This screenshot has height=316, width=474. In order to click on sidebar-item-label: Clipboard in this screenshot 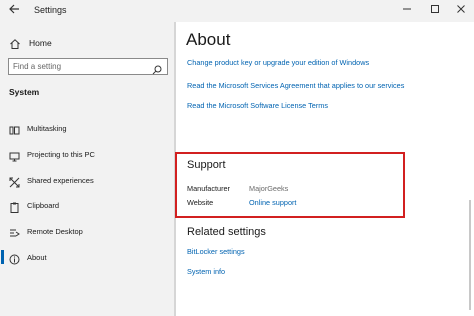, I will do `click(43, 205)`.